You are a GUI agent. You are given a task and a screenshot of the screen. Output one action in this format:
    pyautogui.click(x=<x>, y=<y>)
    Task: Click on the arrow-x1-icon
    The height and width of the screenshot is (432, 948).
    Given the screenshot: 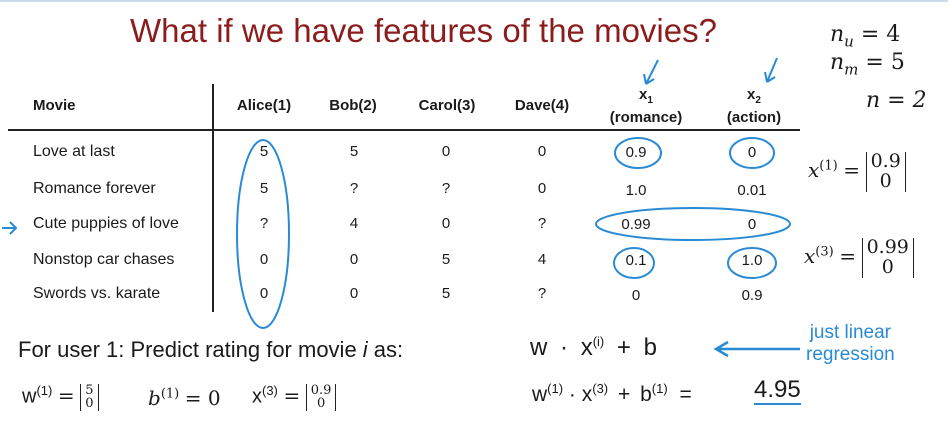 What is the action you would take?
    pyautogui.click(x=651, y=72)
    